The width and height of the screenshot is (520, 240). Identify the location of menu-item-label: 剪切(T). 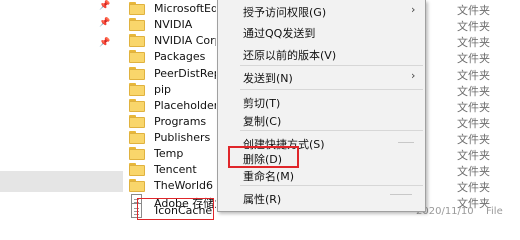
(262, 103).